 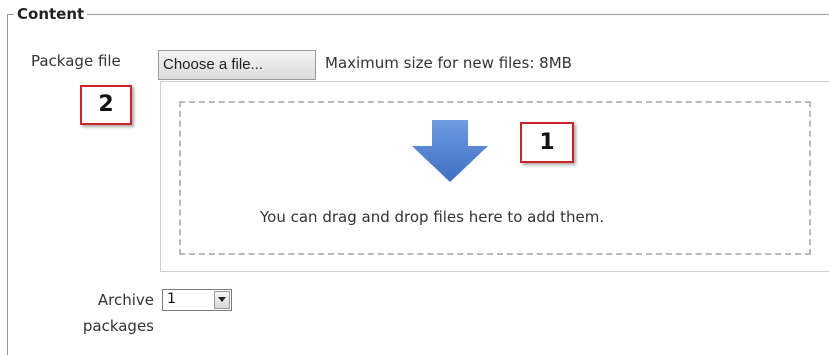 I want to click on package-file-label: Package file, so click(x=76, y=61).